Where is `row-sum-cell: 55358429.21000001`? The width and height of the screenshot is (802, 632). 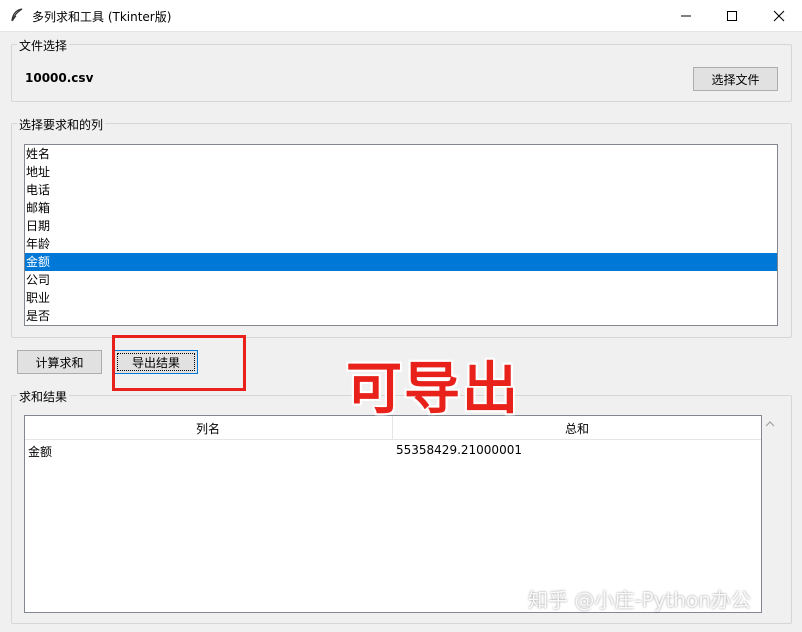
row-sum-cell: 55358429.21000001 is located at coordinates (459, 450).